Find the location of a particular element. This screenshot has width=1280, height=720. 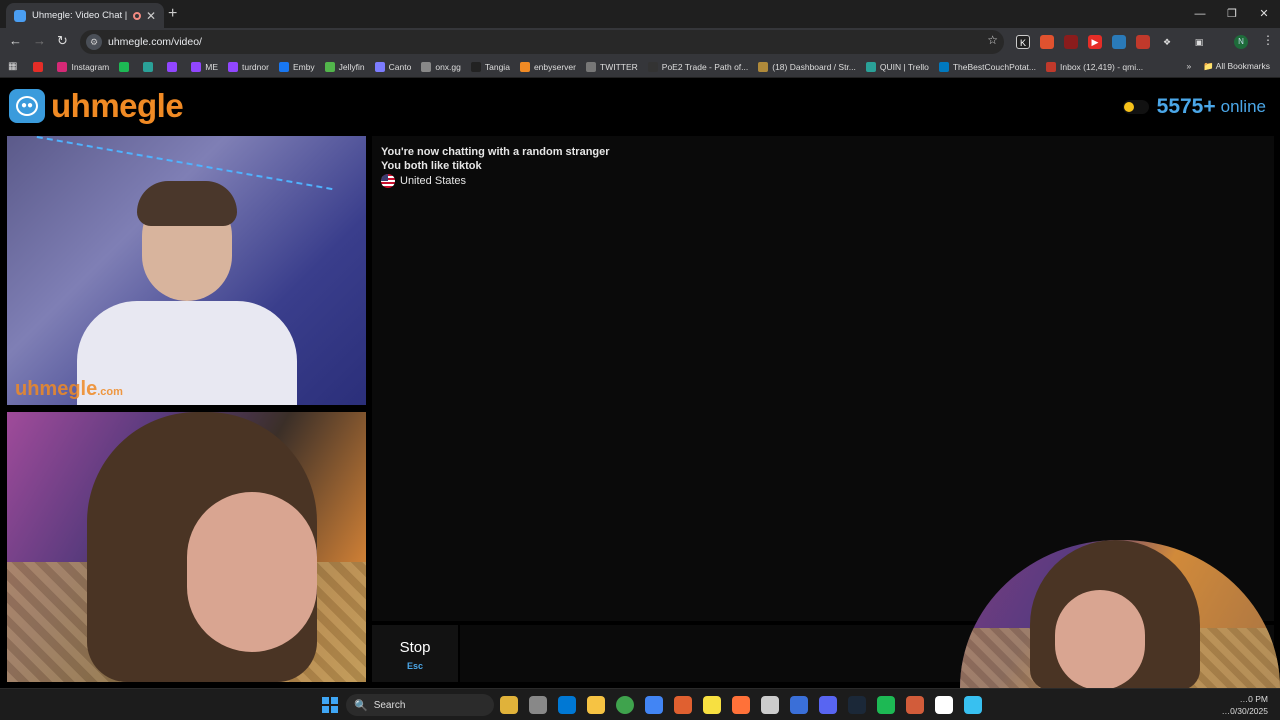

k-extension-icon: K is located at coordinates (1023, 42).